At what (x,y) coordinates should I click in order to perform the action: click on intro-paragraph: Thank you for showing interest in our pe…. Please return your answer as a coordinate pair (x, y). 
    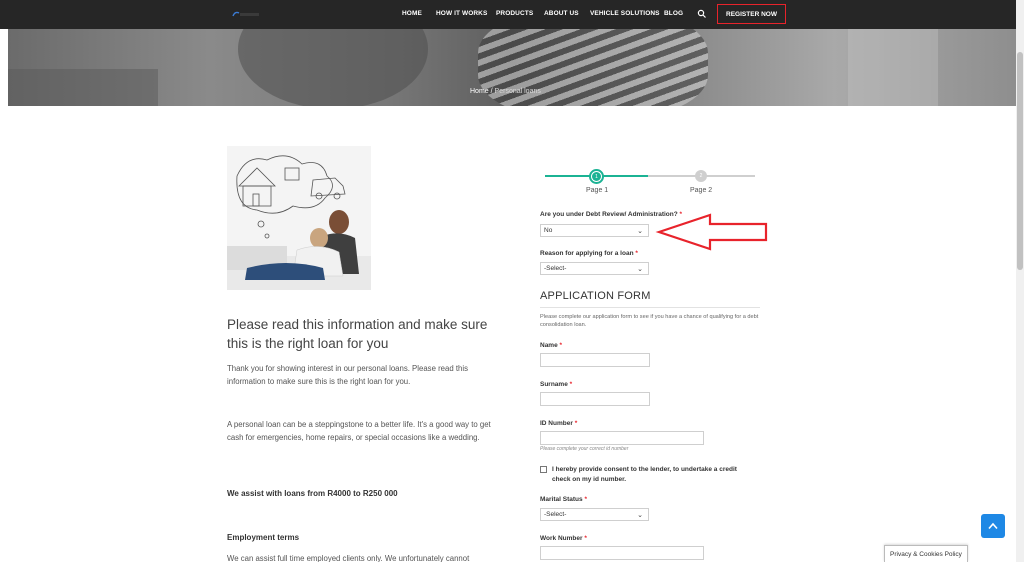
    Looking at the image, I should click on (347, 375).